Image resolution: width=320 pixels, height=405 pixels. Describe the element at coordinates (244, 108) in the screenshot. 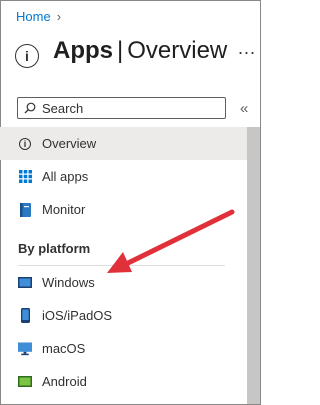

I see `collapse-sidebar-button: «` at that location.